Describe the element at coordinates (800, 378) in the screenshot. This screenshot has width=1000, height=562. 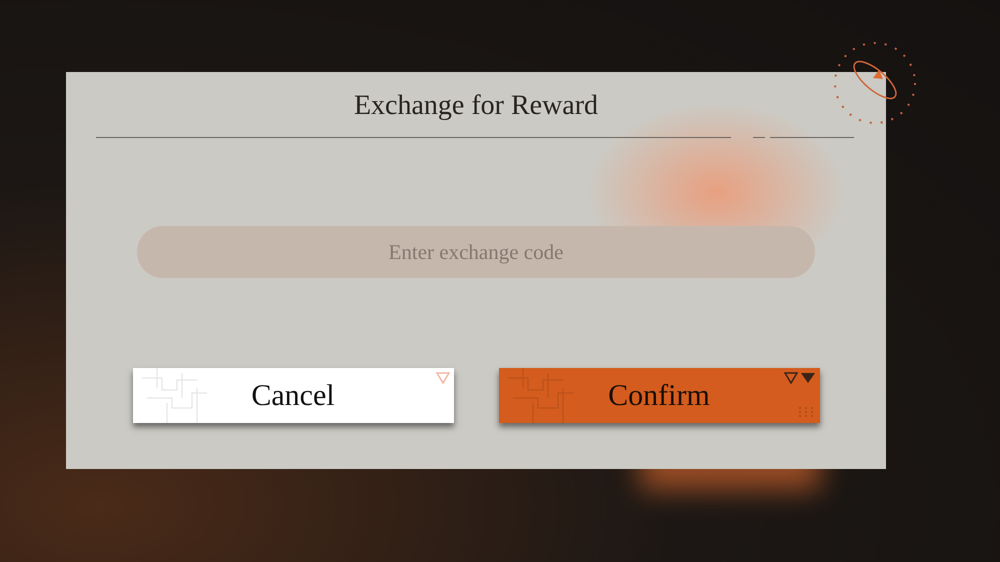
I see `triangles-icon` at that location.